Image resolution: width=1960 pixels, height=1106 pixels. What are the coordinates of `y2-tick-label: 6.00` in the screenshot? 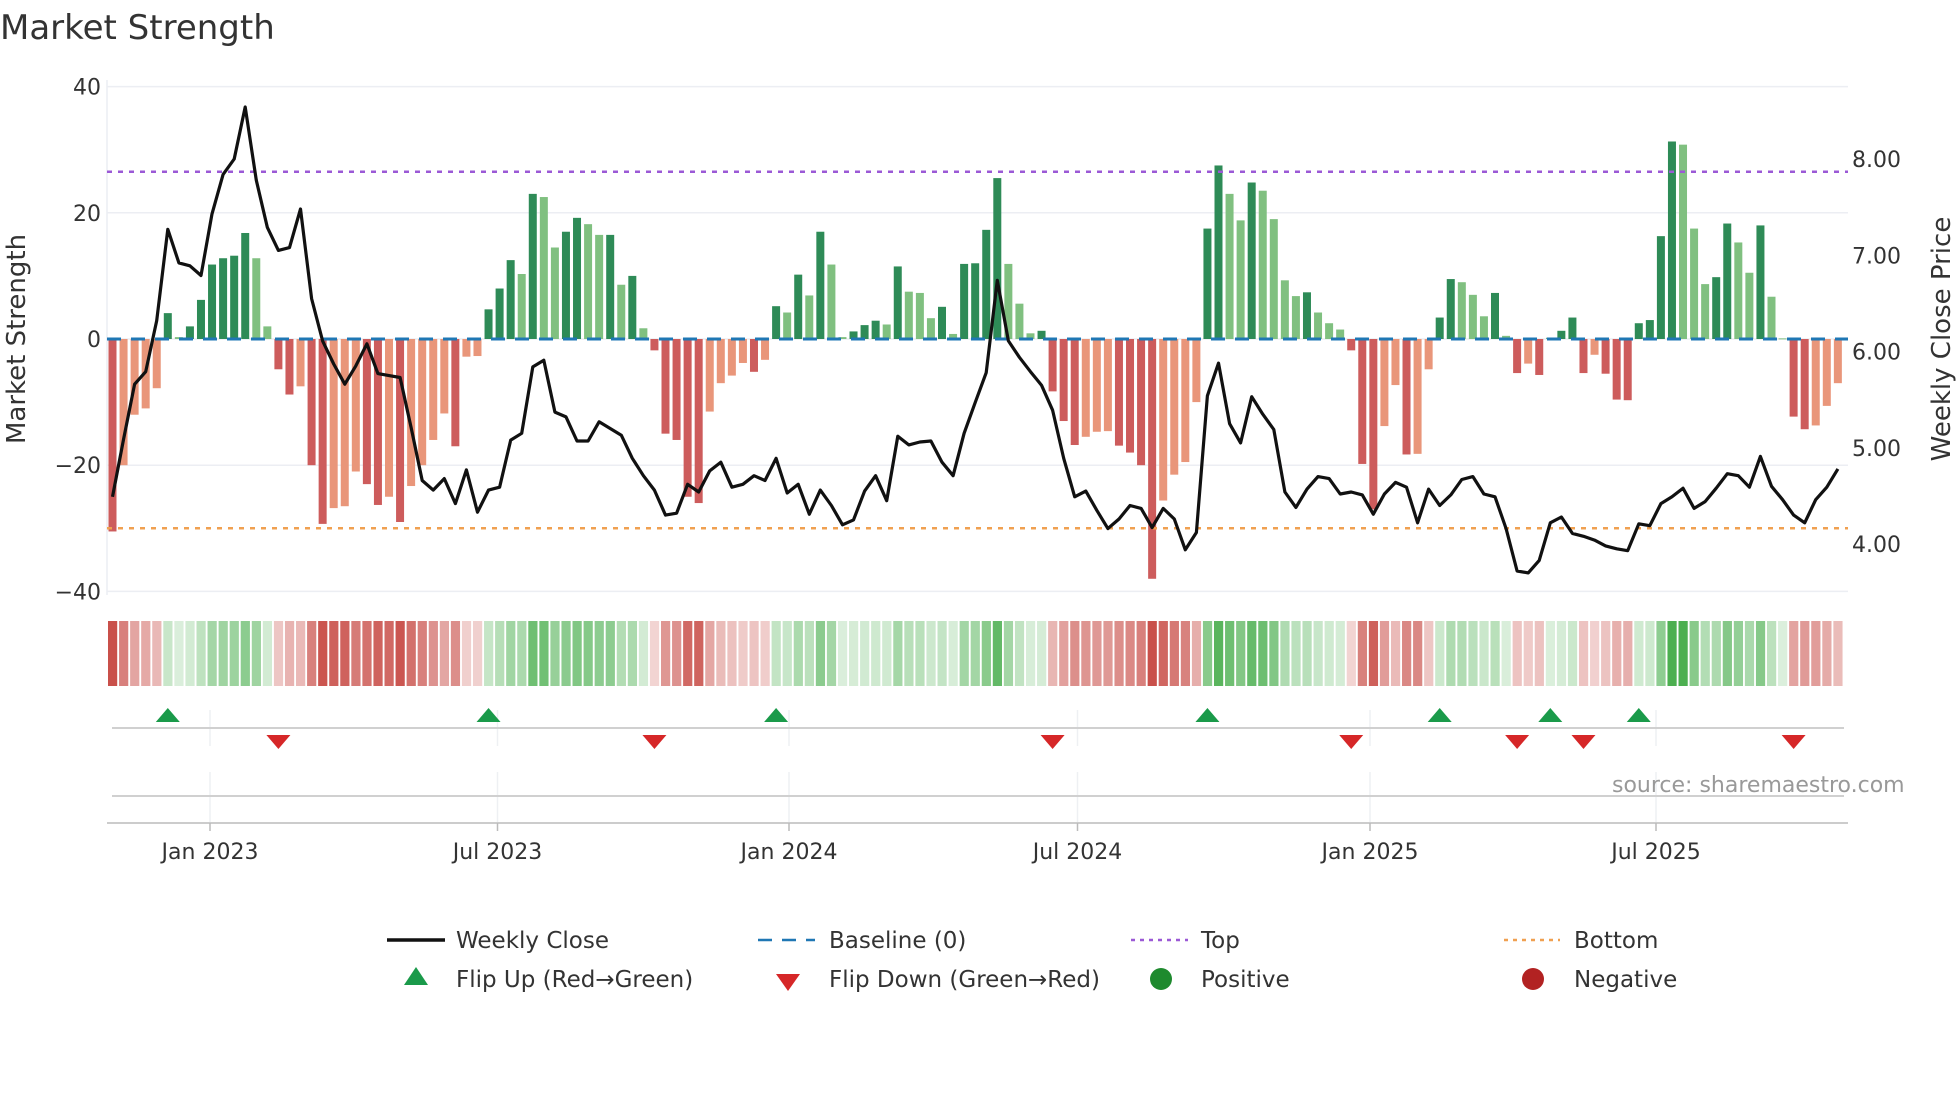 It's located at (1876, 353).